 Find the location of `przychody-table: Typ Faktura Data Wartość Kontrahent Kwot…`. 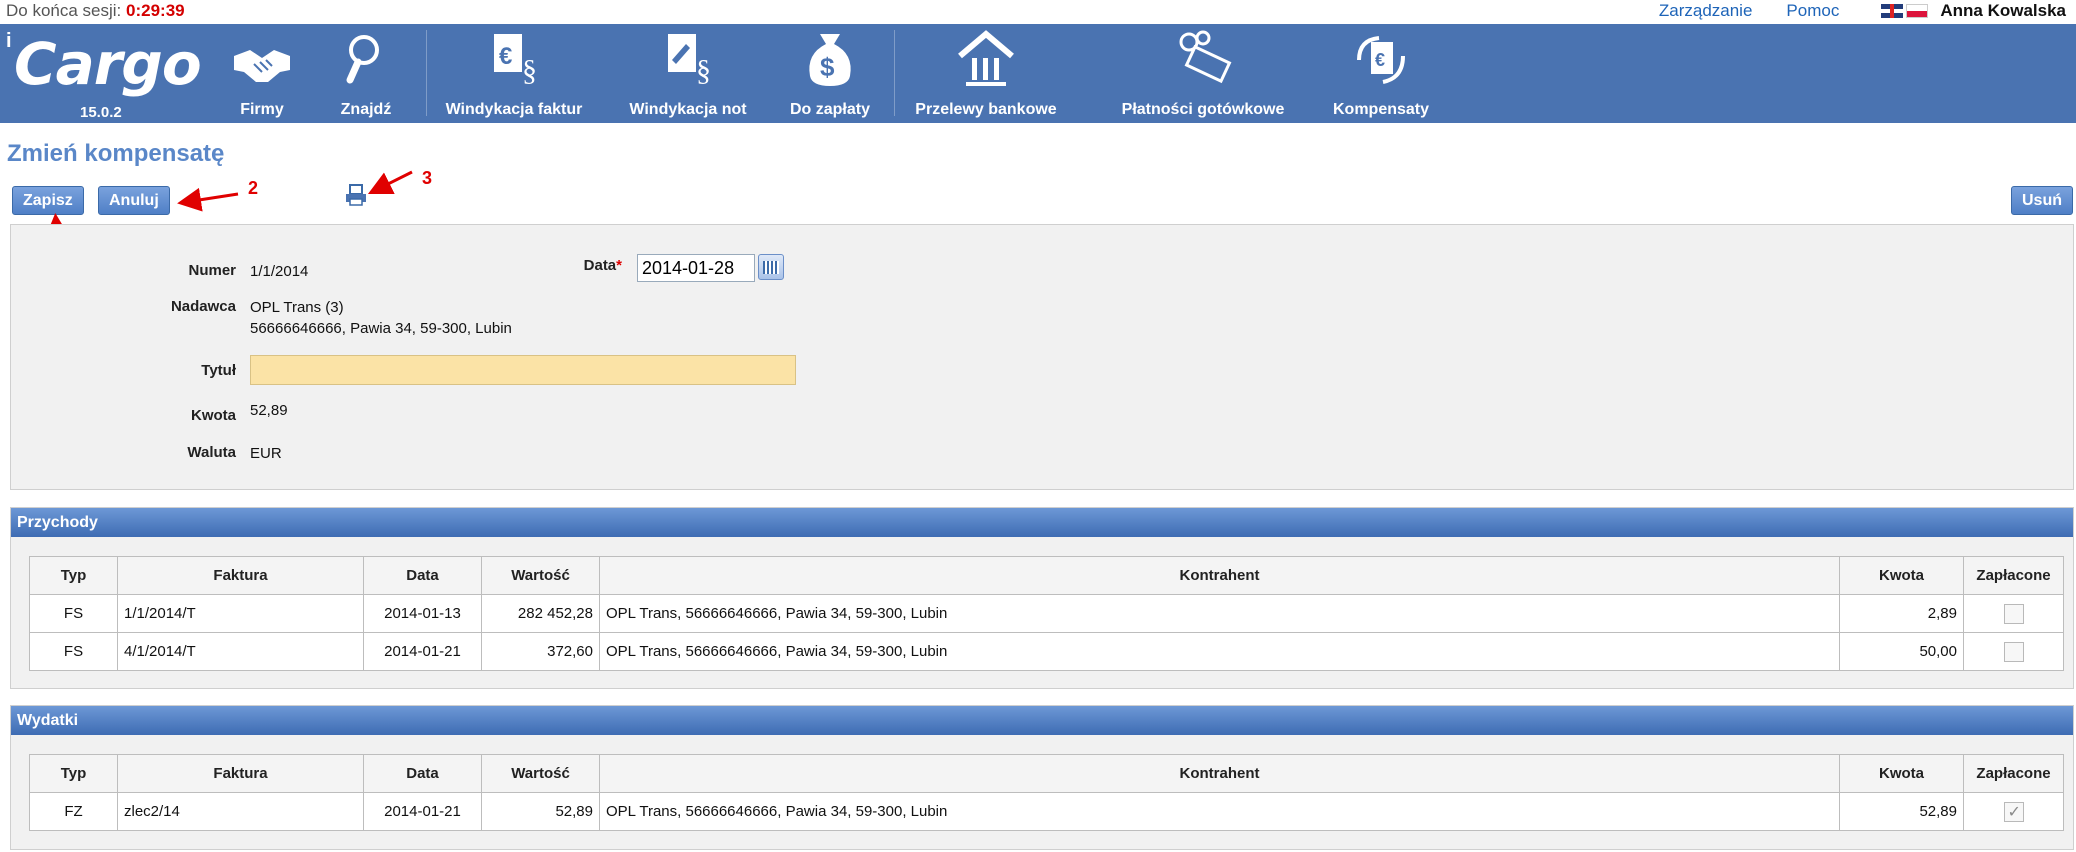

przychody-table: Typ Faktura Data Wartość Kontrahent Kwot… is located at coordinates (1046, 613).